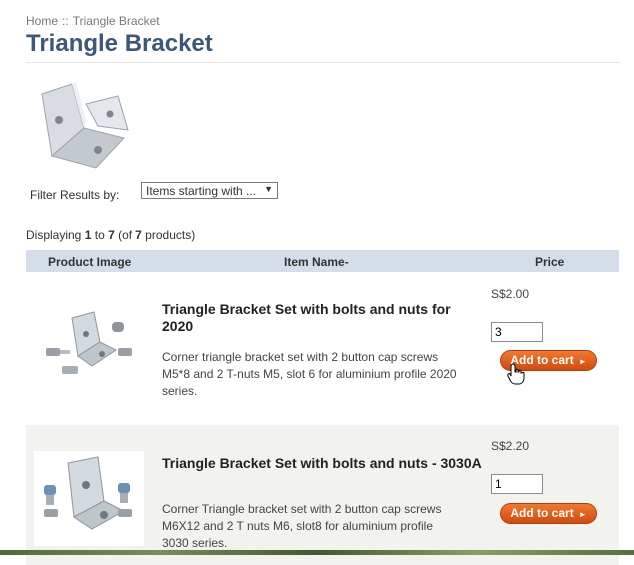 The height and width of the screenshot is (565, 634). Describe the element at coordinates (542, 513) in the screenshot. I see `add-to-cart-label: Add to cart` at that location.